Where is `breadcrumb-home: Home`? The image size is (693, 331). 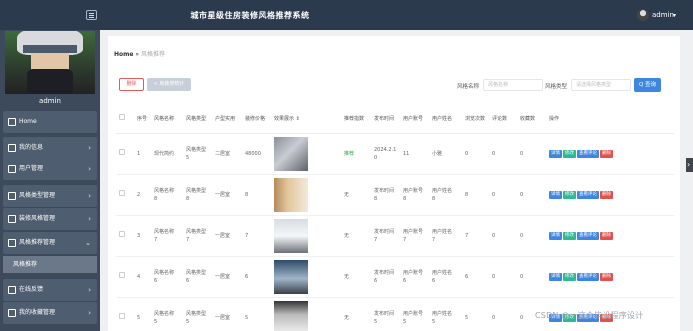
breadcrumb-home: Home is located at coordinates (123, 54).